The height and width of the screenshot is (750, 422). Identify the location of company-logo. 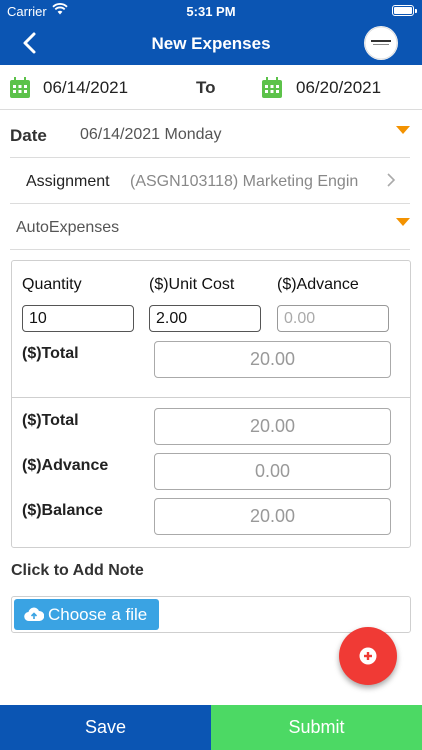
(381, 43).